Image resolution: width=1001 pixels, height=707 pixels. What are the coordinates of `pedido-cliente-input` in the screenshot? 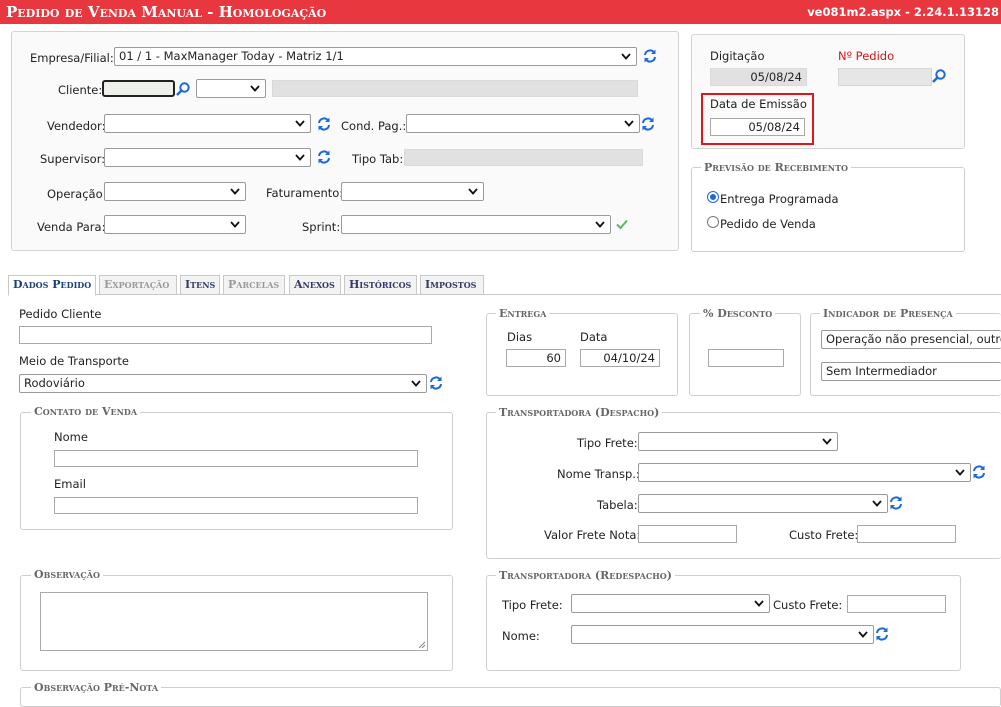 It's located at (225, 335).